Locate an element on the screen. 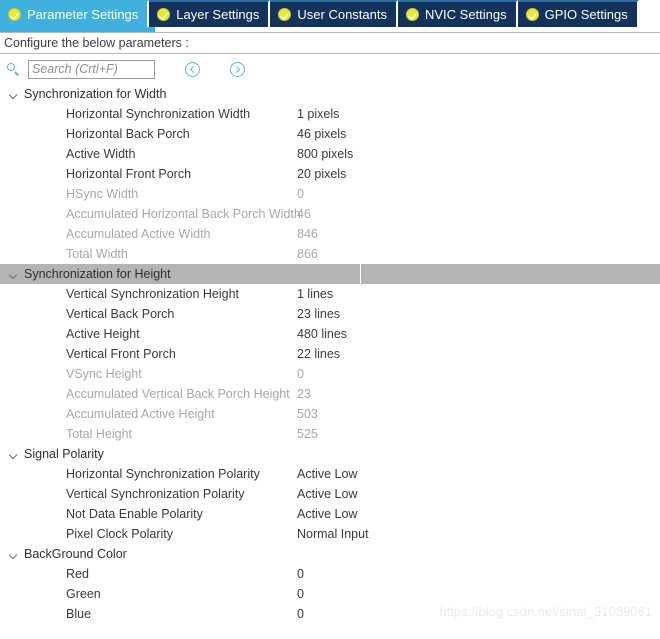  chevron-left-circle-icon is located at coordinates (192, 69).